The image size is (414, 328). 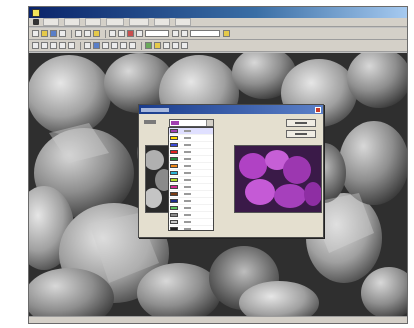 What do you see at coordinates (218, 319) in the screenshot?
I see `status-bar` at bounding box center [218, 319].